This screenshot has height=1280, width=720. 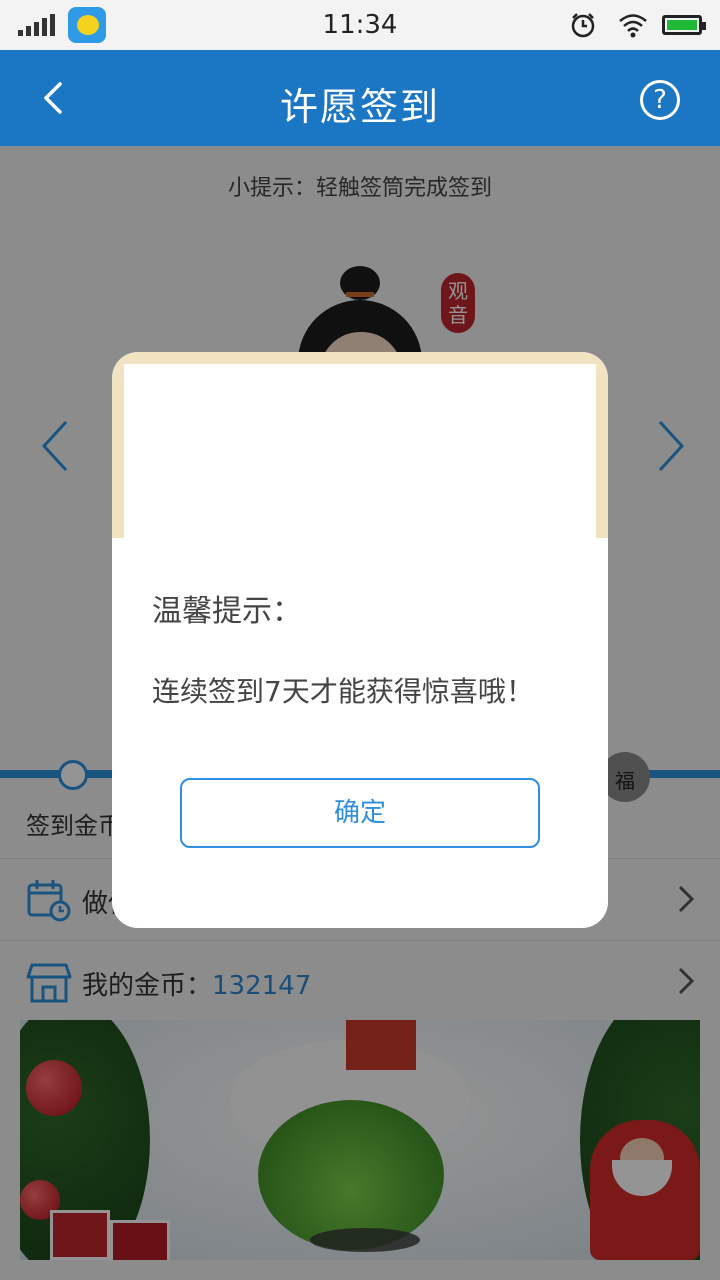 I want to click on app-header: 许愿签到 ?, so click(x=360, y=98).